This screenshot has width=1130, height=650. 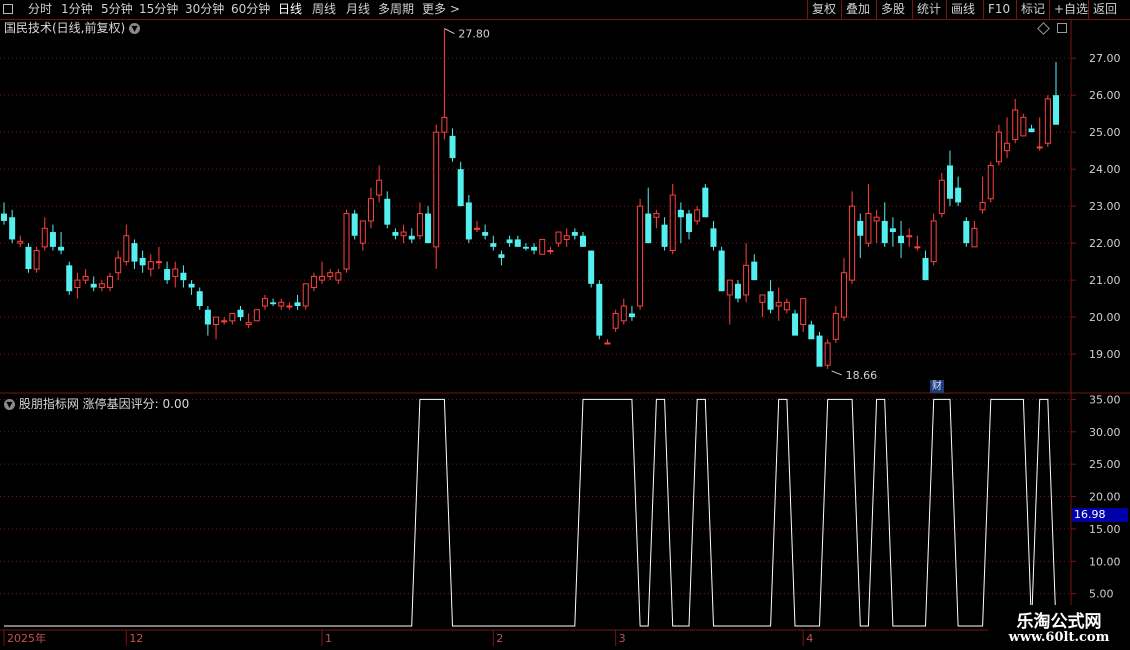 What do you see at coordinates (1105, 497) in the screenshot?
I see `indicator-tick-label: 20.00` at bounding box center [1105, 497].